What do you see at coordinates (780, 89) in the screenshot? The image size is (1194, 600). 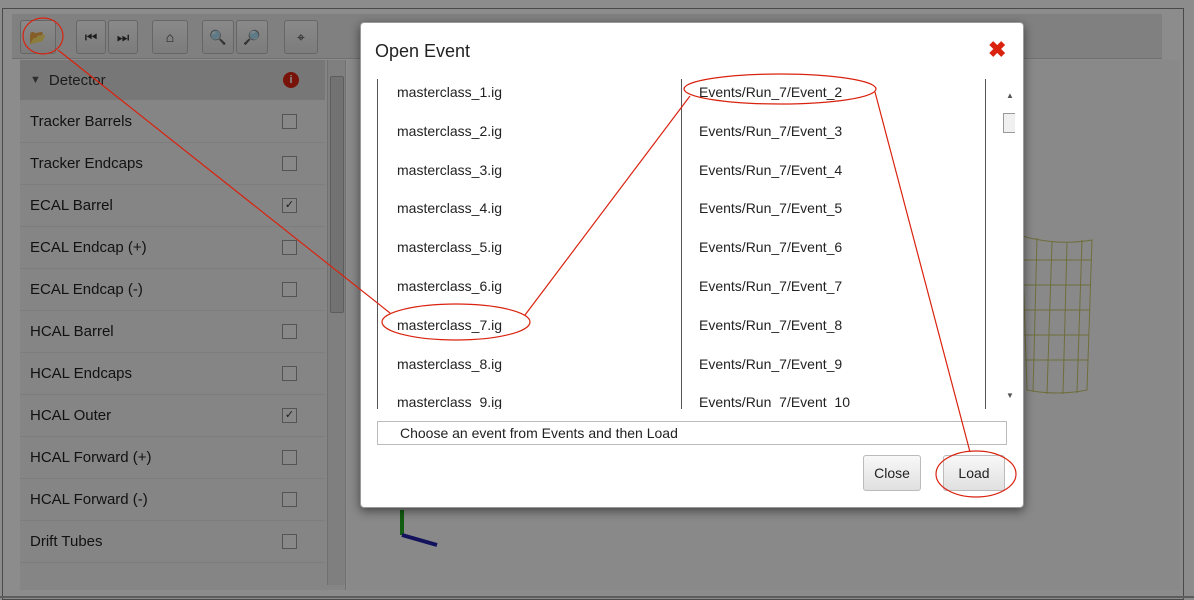 I see `annotation-ellipse-event` at bounding box center [780, 89].